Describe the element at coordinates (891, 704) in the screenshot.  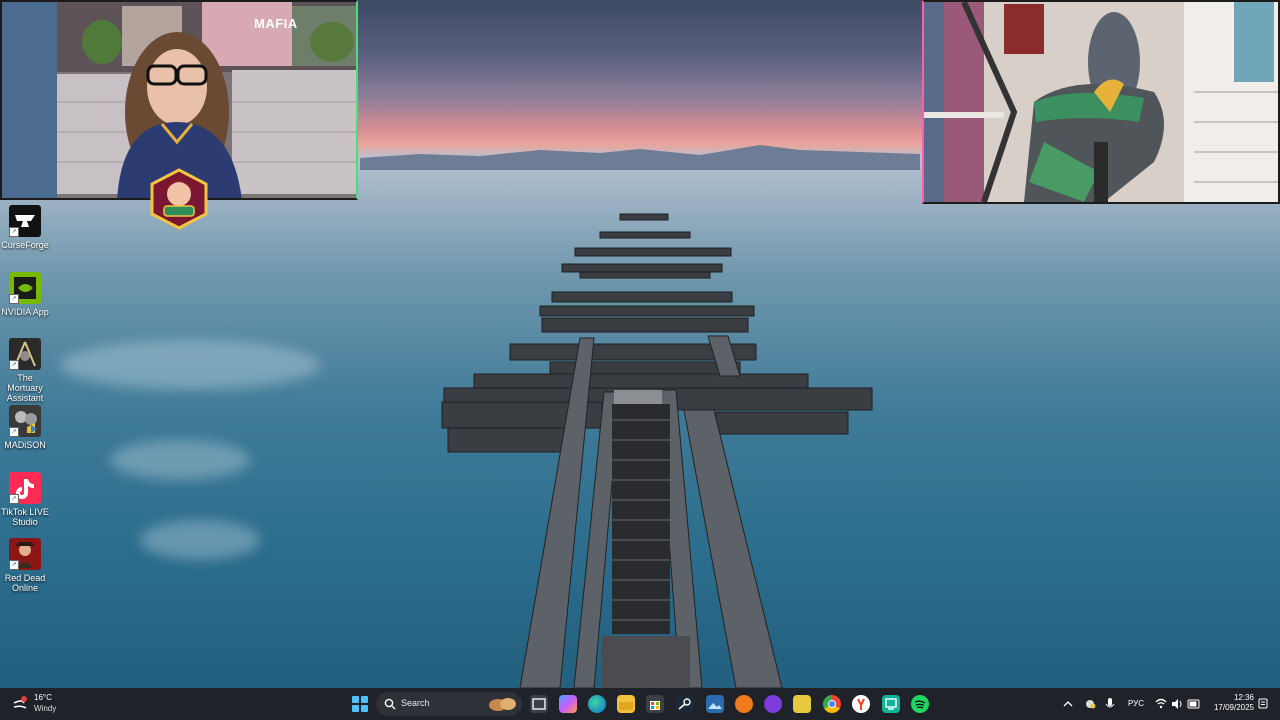
I see `twitch-studio-icon` at that location.